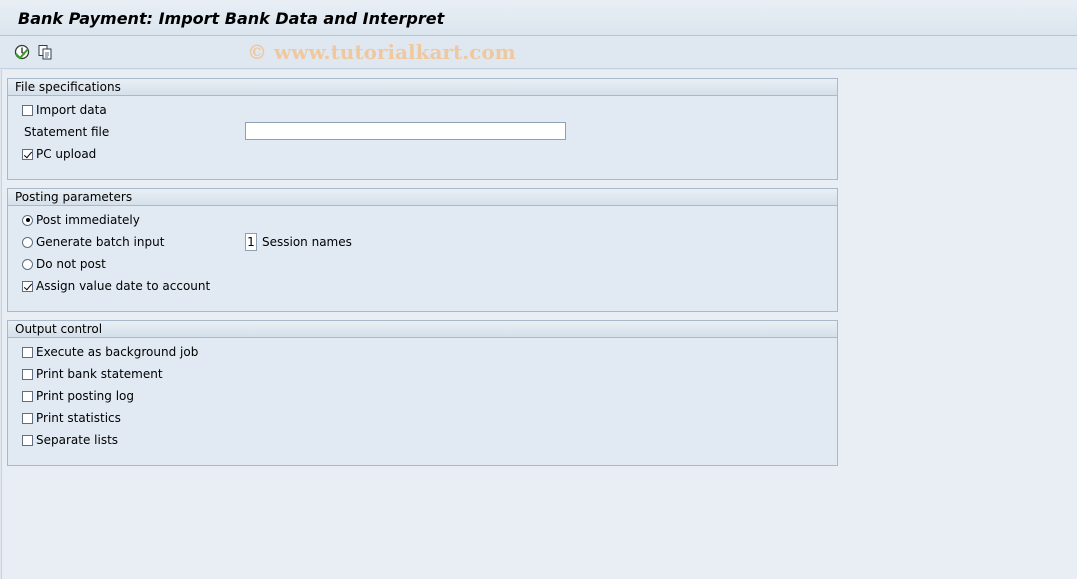  Describe the element at coordinates (71, 264) in the screenshot. I see `do-not-post-label: Do not post` at that location.